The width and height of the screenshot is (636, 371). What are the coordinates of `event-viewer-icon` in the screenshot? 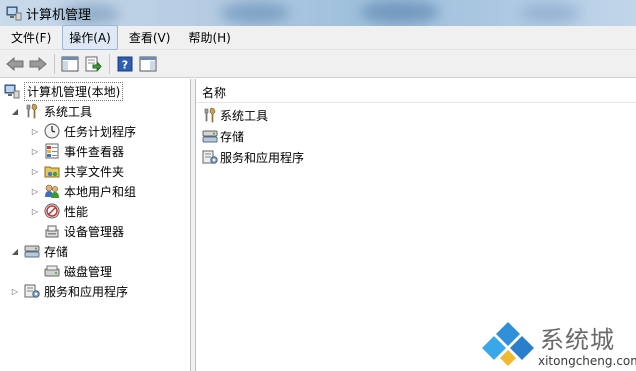 It's located at (52, 151).